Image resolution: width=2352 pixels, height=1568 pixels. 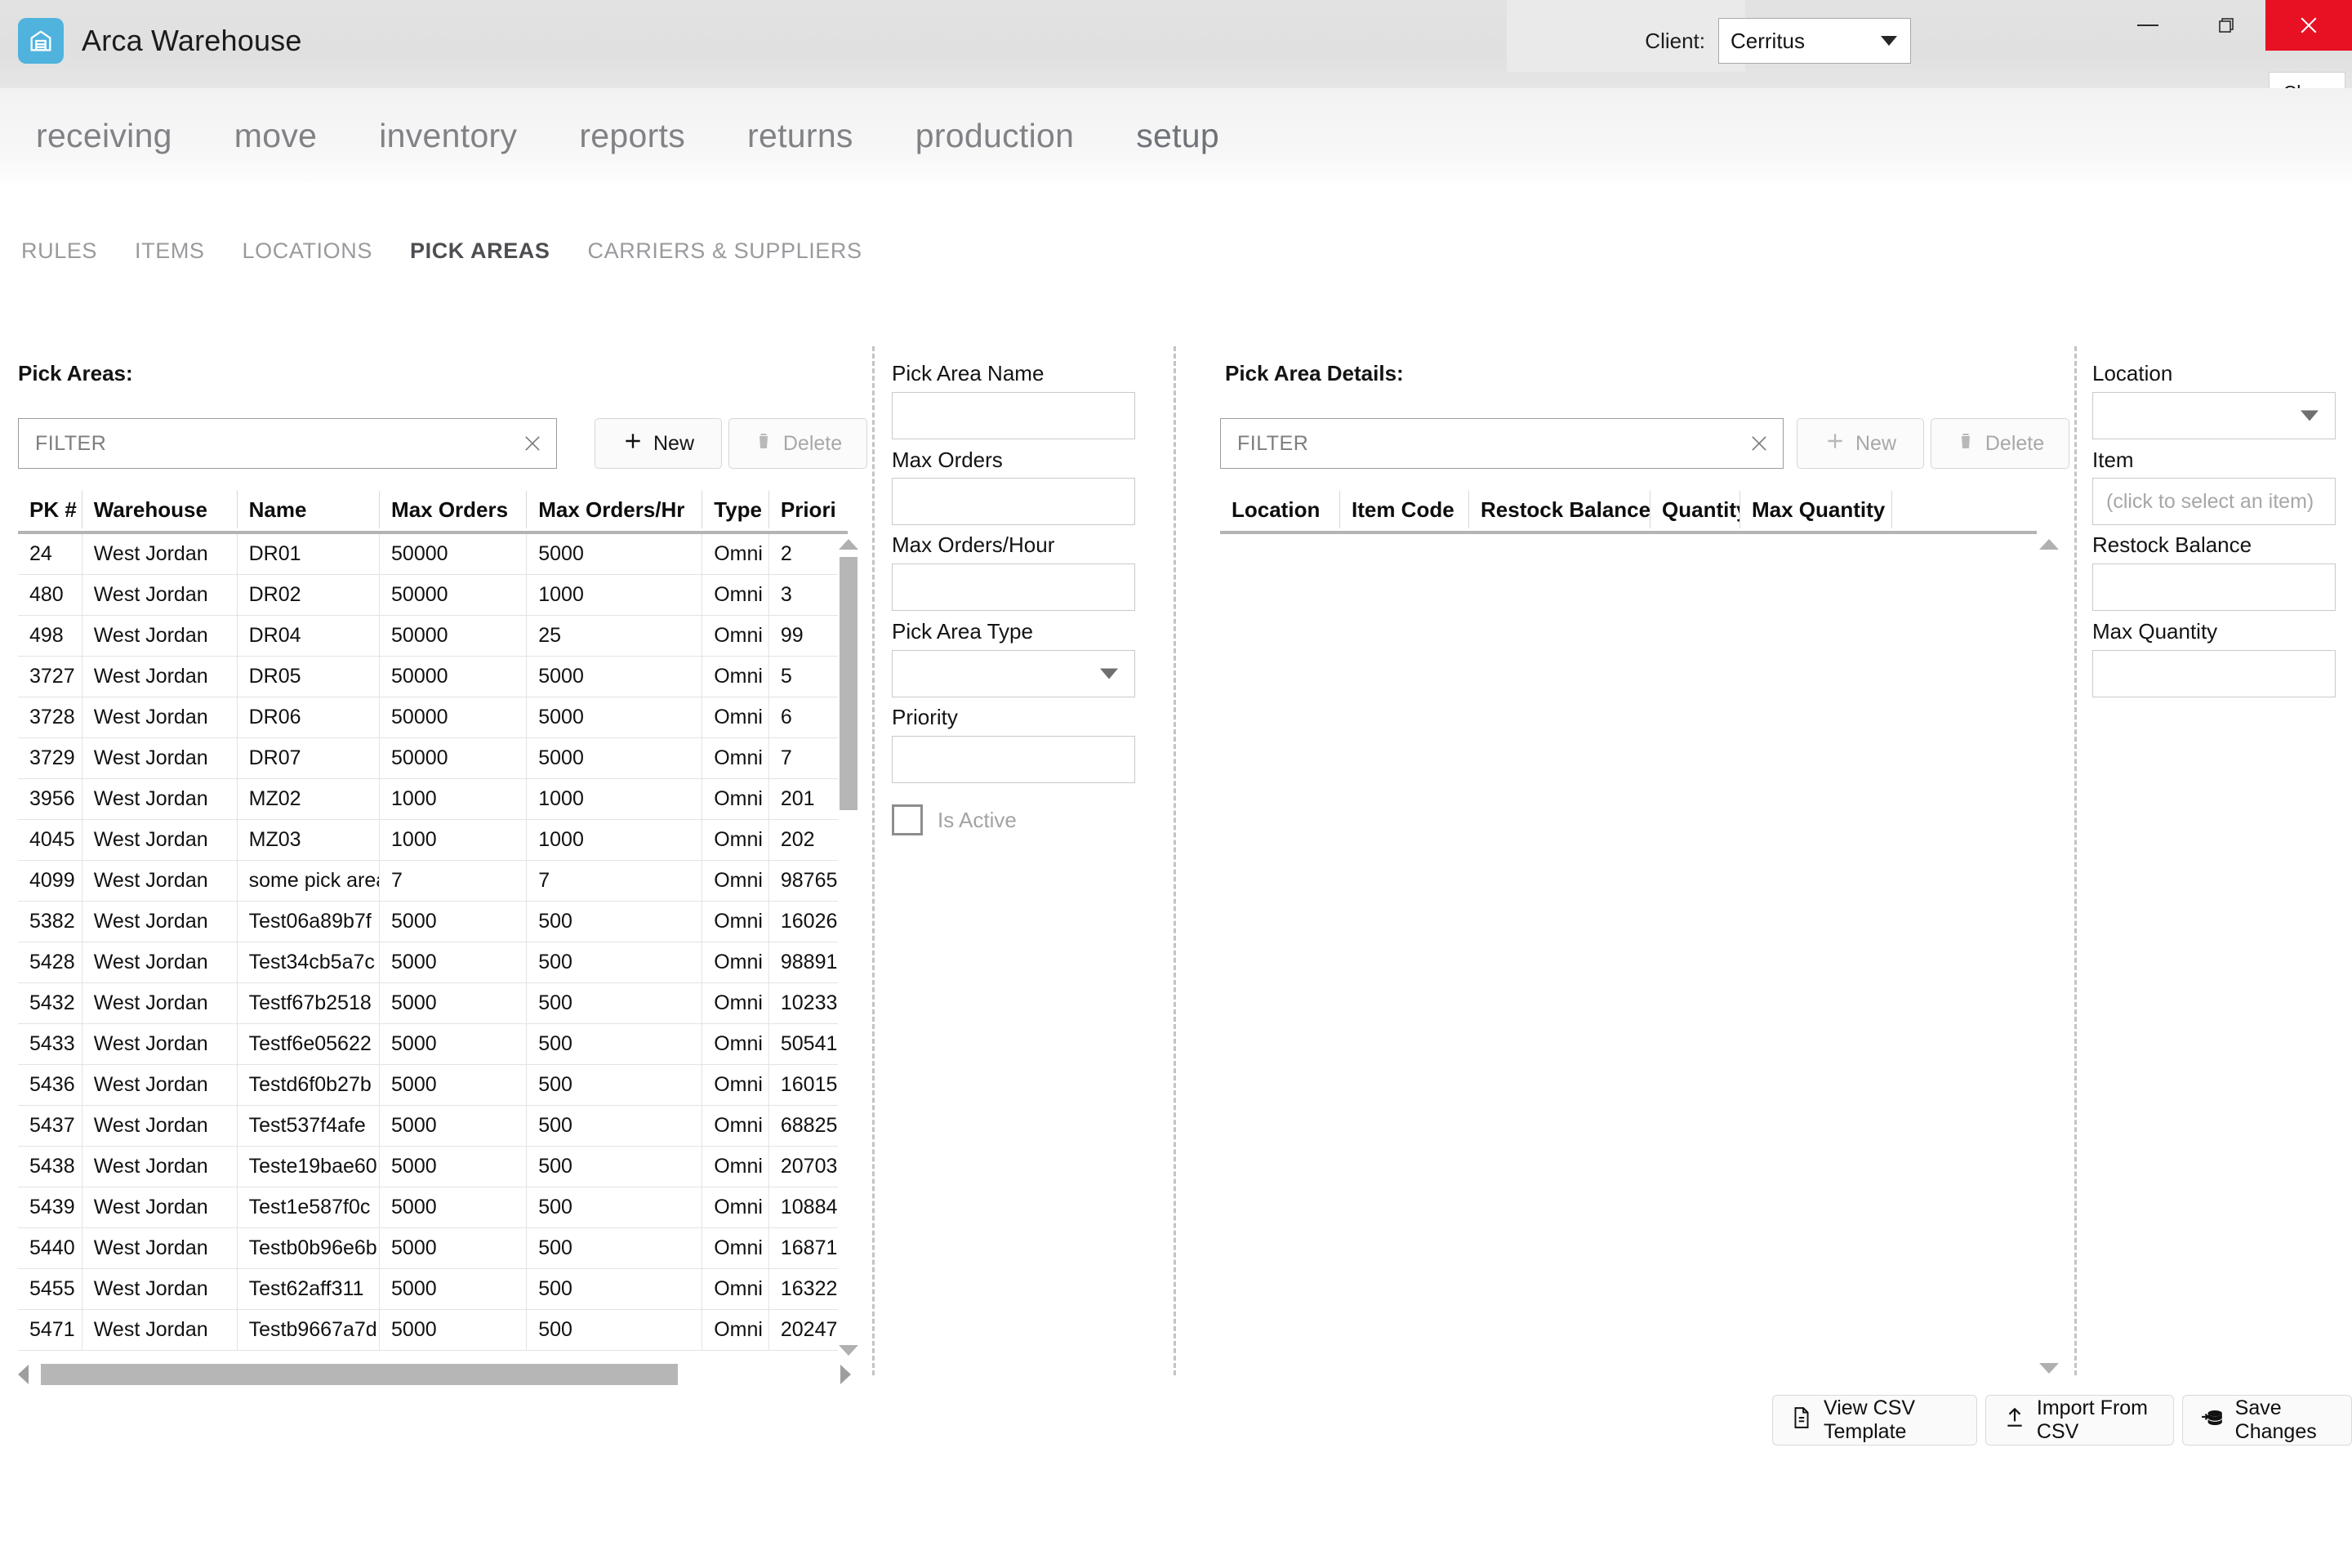 I want to click on table-row: 498 West Jordan DR04 50000 25 Omni 99, so click(x=433, y=636).